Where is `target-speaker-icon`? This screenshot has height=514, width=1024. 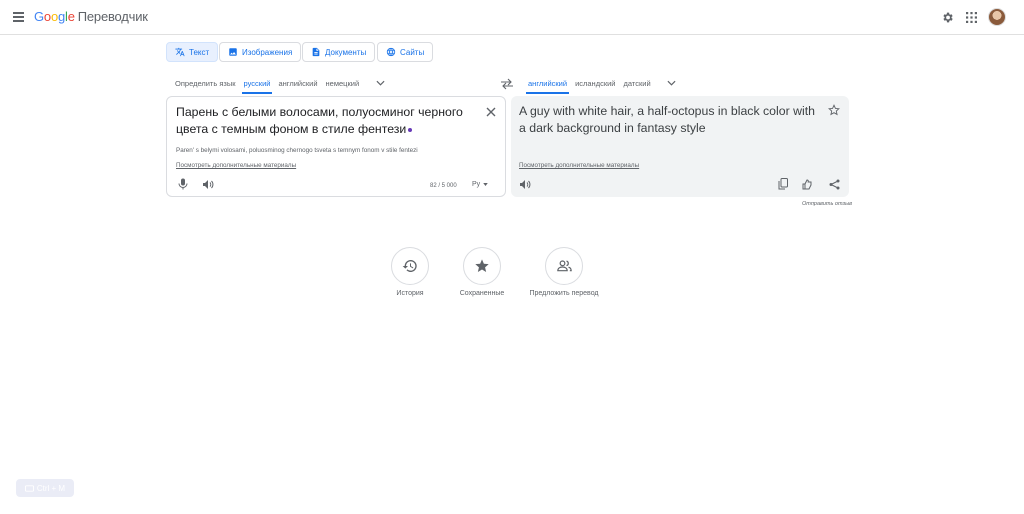 target-speaker-icon is located at coordinates (525, 184).